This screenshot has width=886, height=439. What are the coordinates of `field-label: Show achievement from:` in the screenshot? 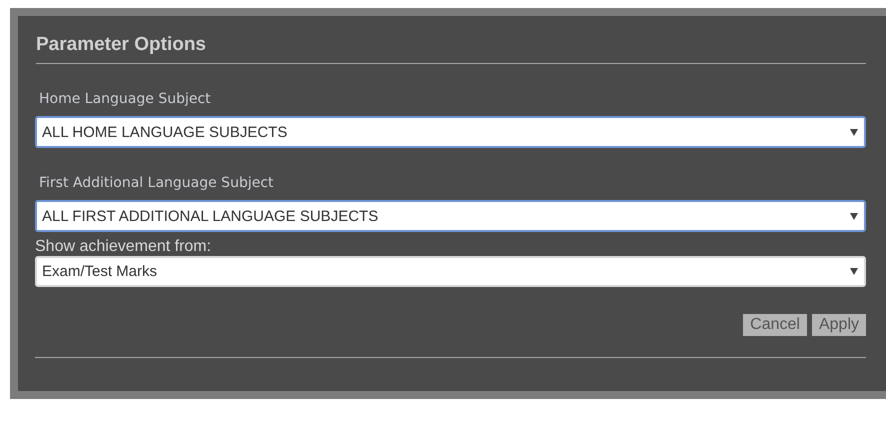 It's located at (123, 247).